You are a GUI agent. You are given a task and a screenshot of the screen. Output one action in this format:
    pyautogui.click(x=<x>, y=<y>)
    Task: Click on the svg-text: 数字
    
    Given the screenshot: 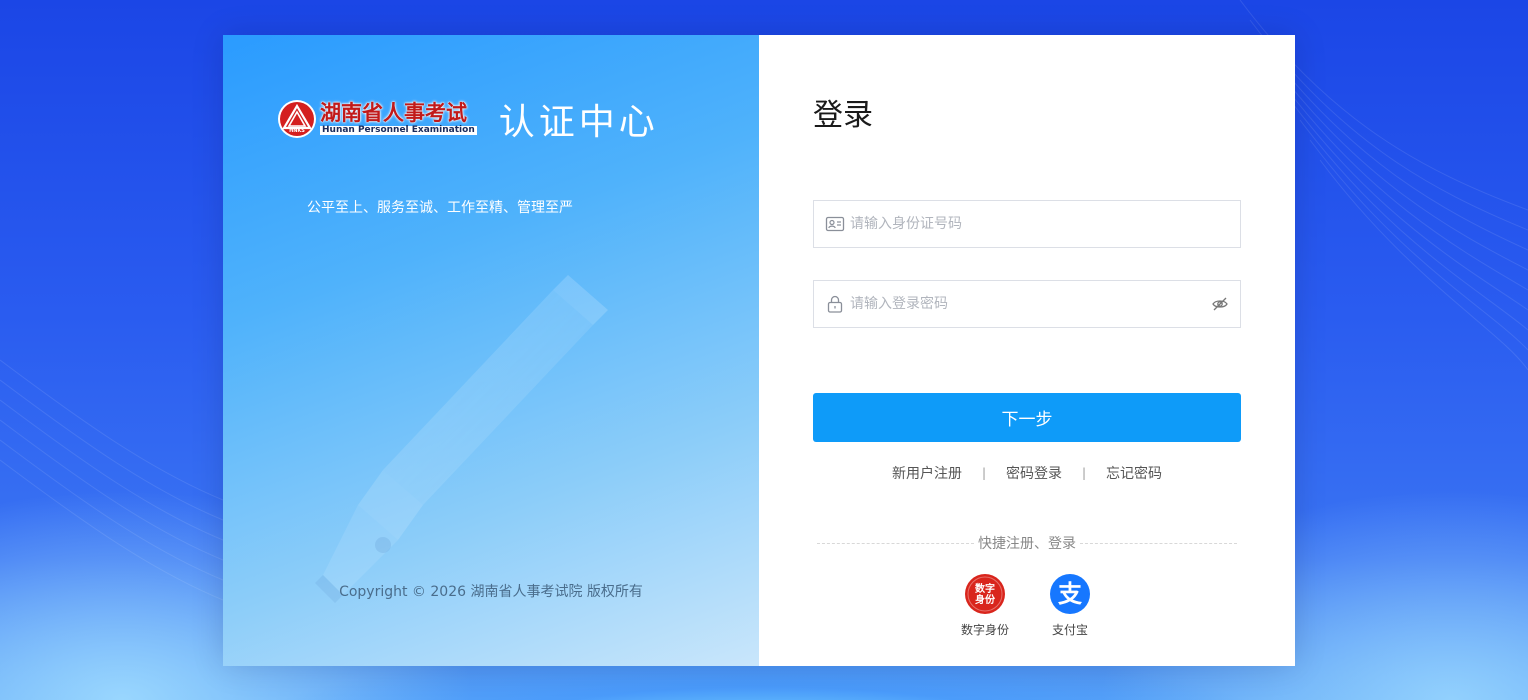 What is the action you would take?
    pyautogui.click(x=985, y=588)
    